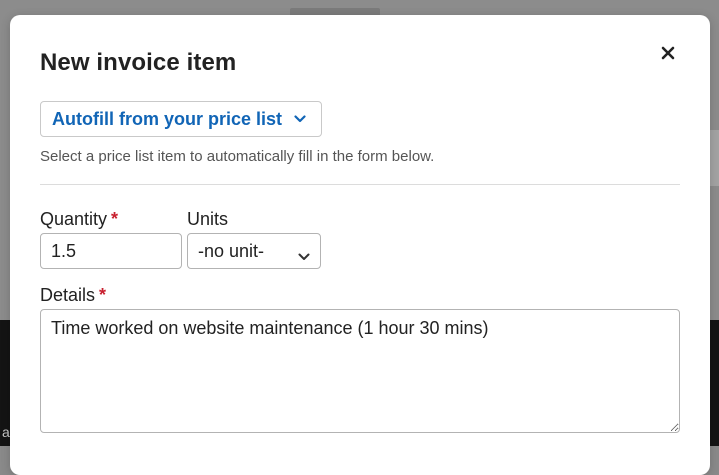 This screenshot has height=475, width=719. I want to click on close-icon, so click(668, 53).